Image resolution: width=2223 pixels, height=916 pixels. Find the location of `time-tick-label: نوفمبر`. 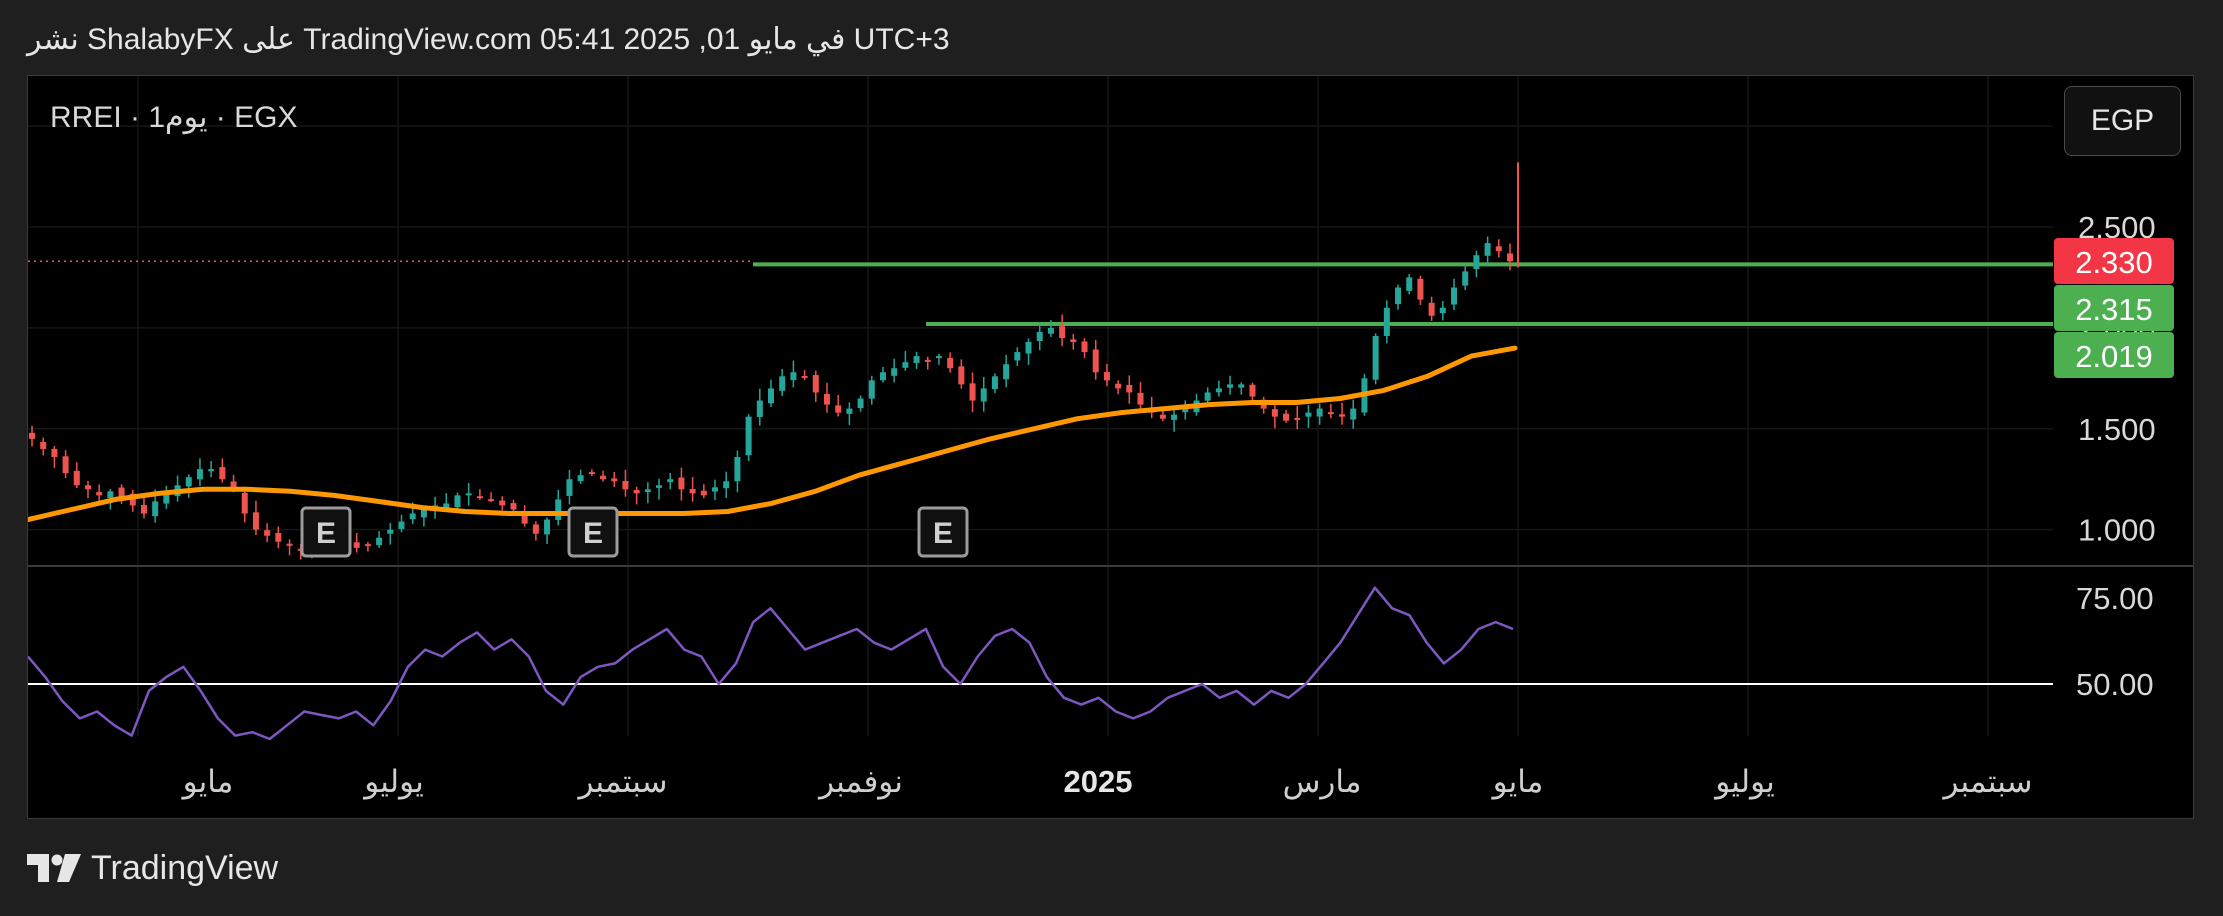

time-tick-label: نوفمبر is located at coordinates (860, 782).